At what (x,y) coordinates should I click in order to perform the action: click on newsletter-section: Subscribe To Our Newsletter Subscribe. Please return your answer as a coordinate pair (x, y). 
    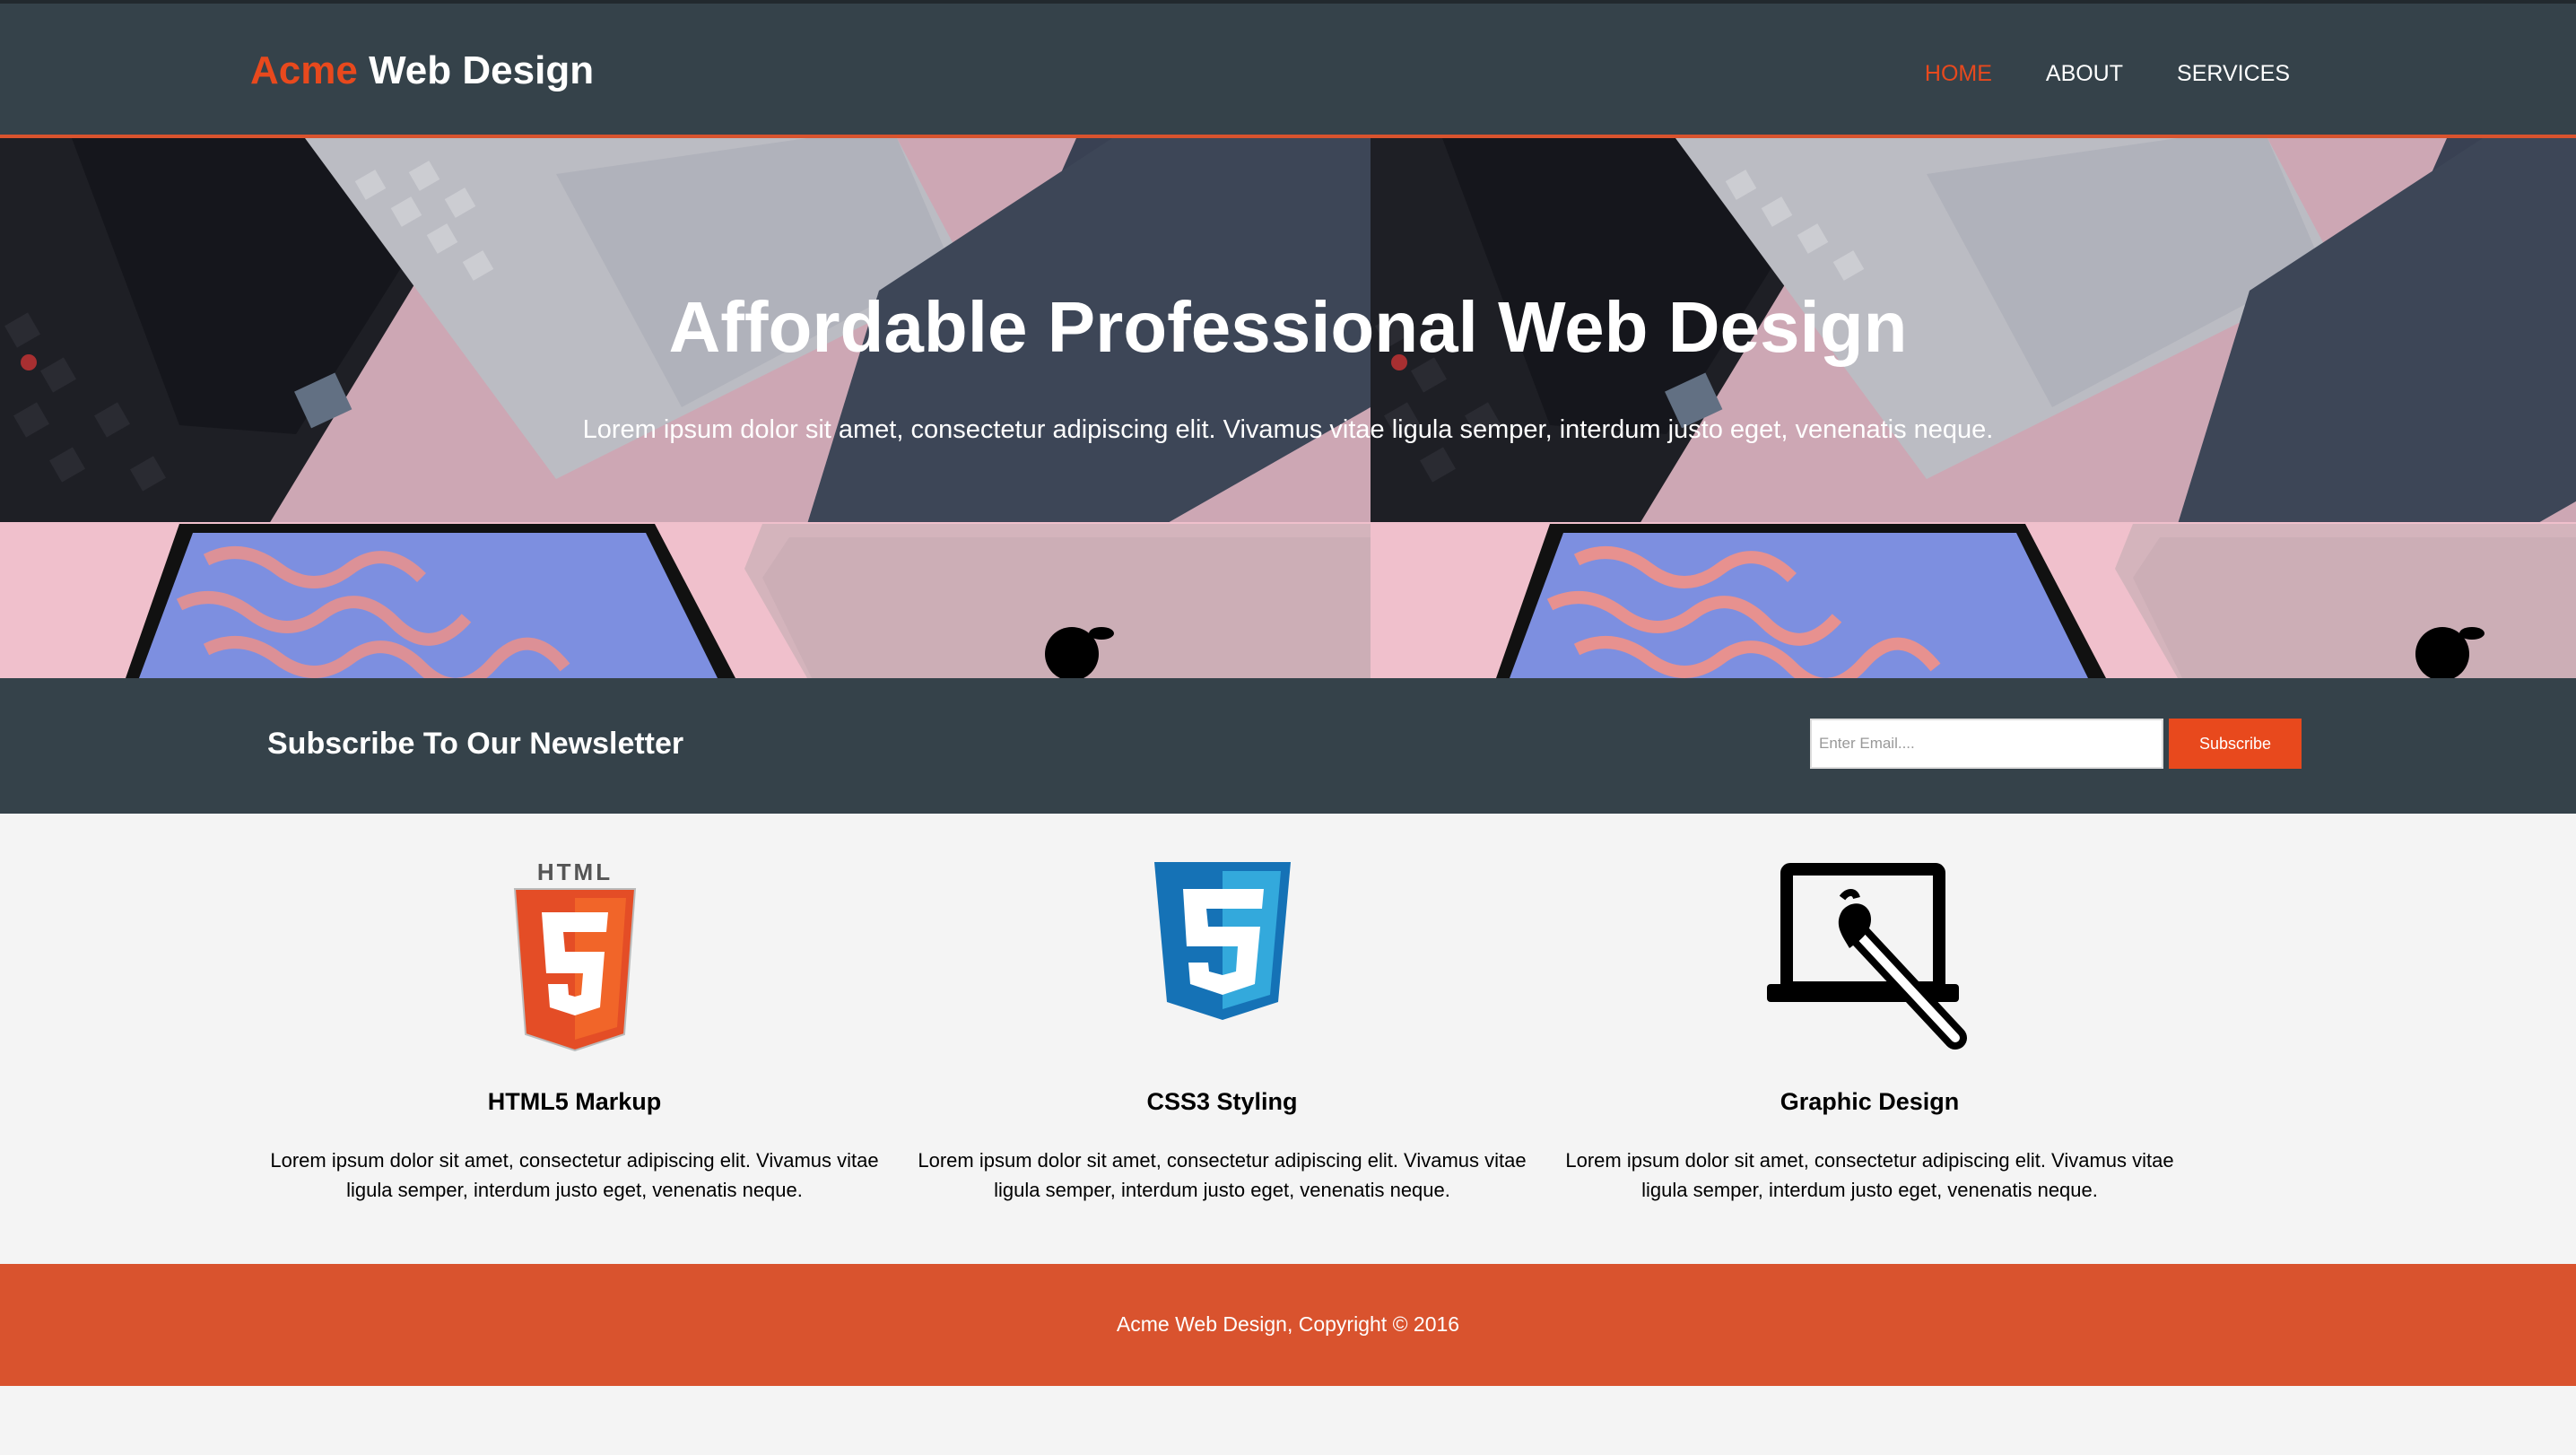
    Looking at the image, I should click on (1288, 746).